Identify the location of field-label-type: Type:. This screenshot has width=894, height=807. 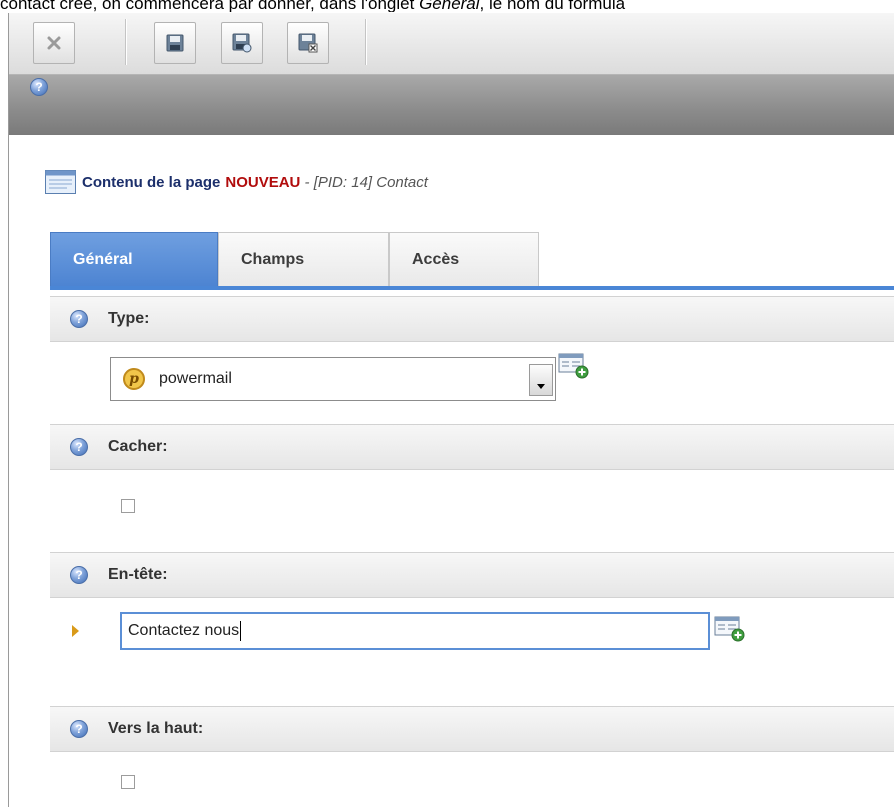
(129, 318).